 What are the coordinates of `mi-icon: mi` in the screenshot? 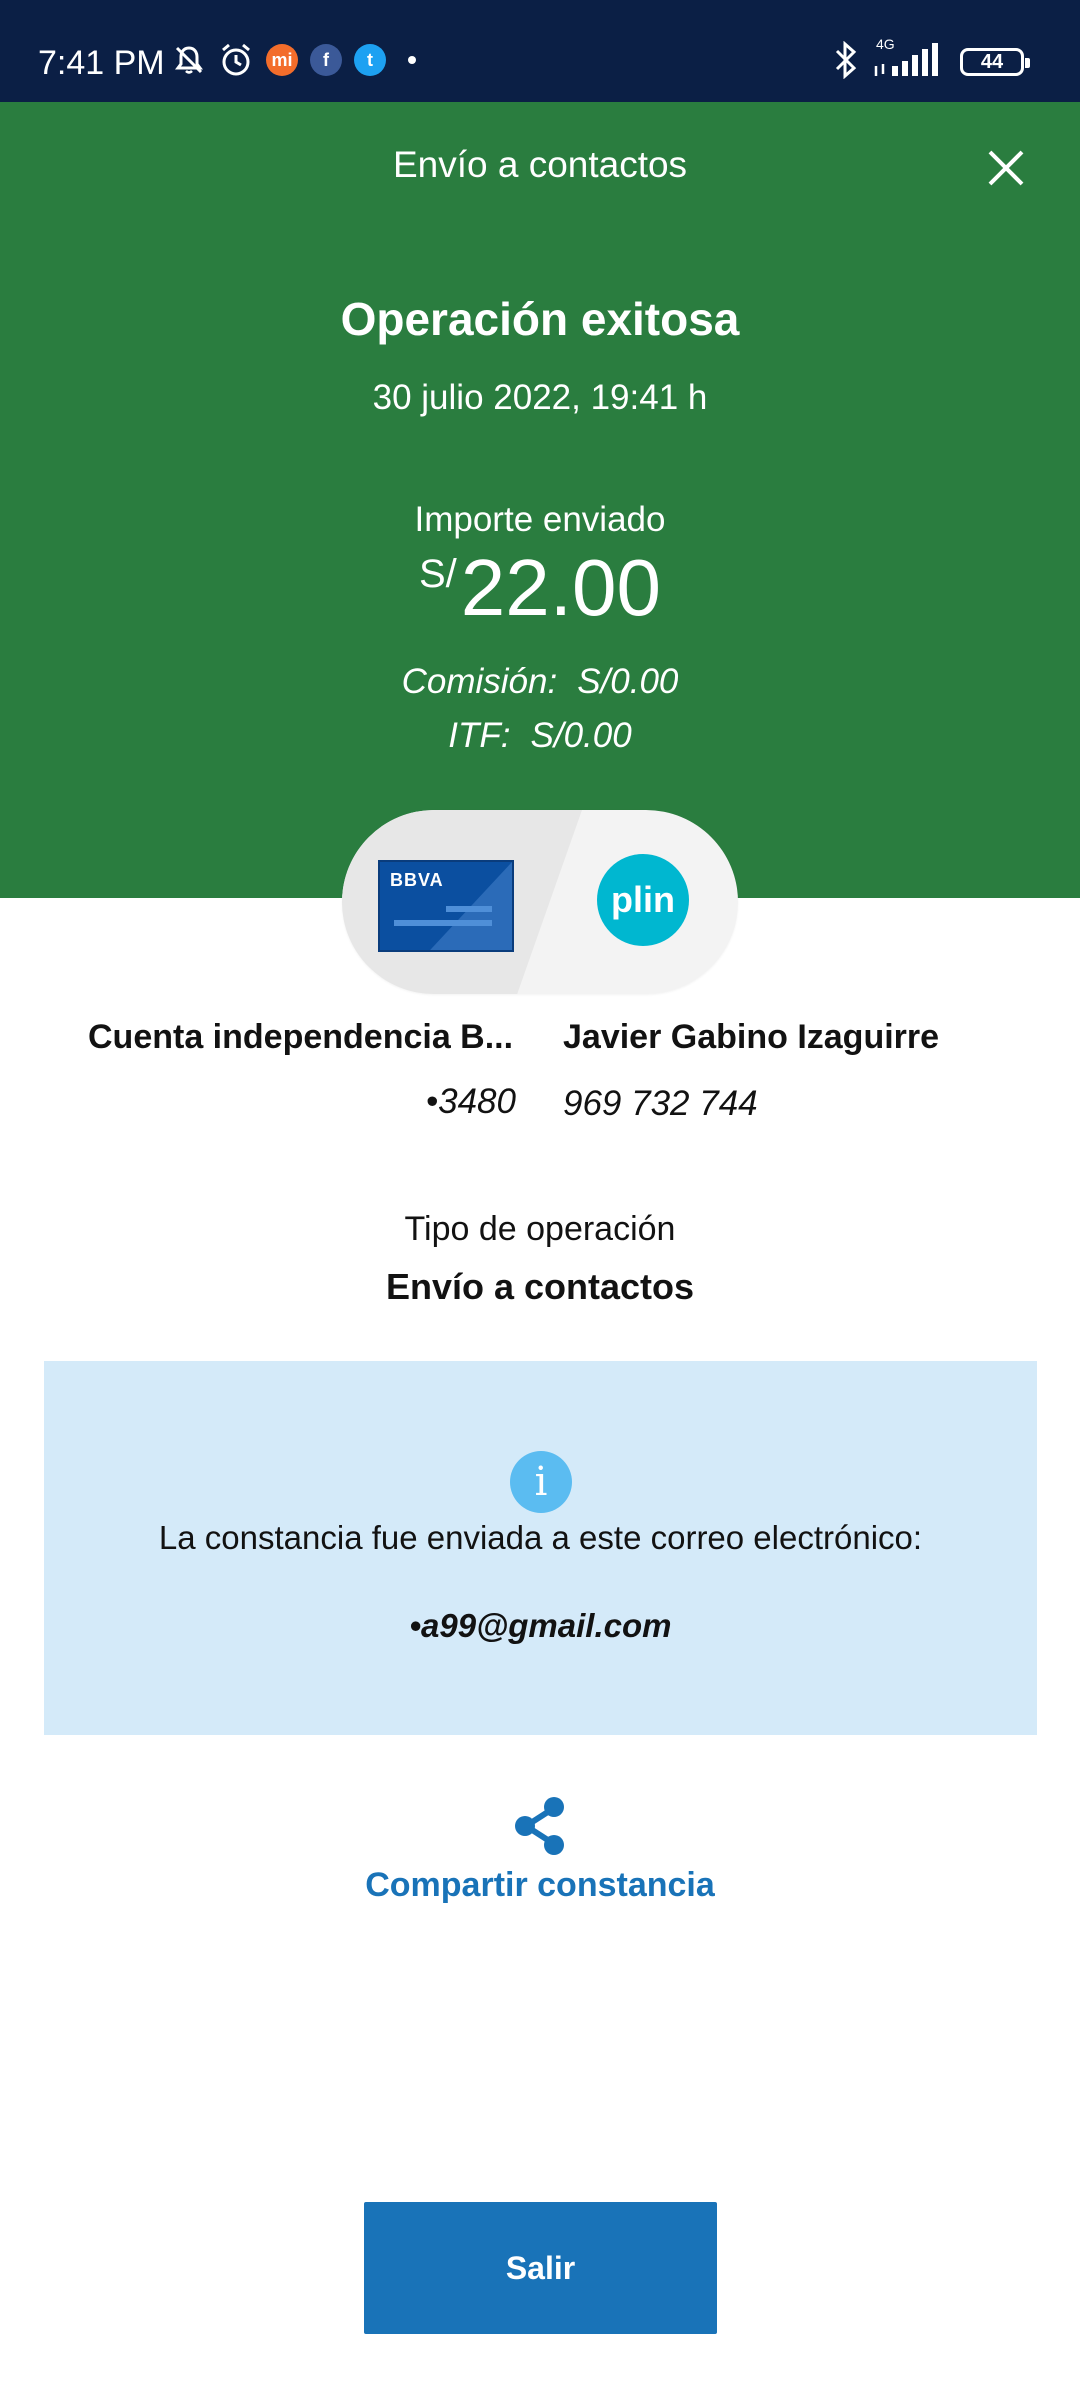 It's located at (282, 60).